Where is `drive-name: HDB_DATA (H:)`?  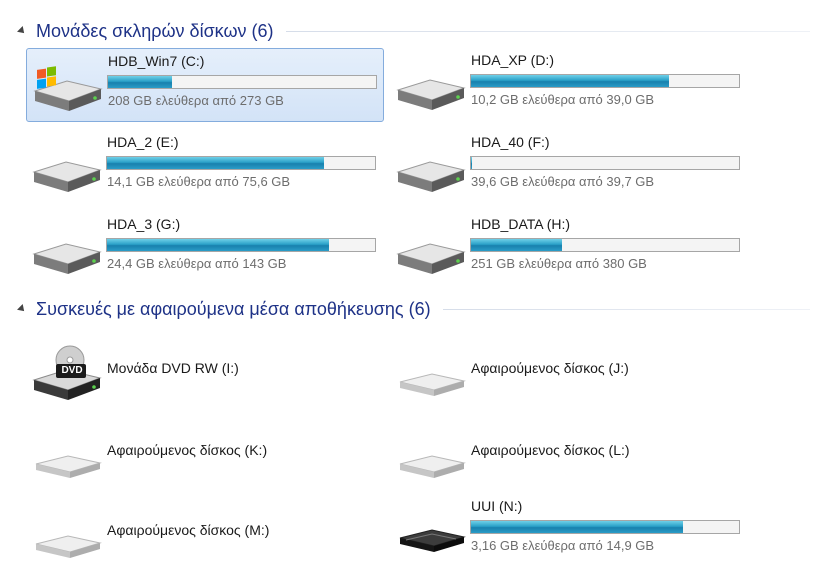 drive-name: HDB_DATA (H:) is located at coordinates (521, 224).